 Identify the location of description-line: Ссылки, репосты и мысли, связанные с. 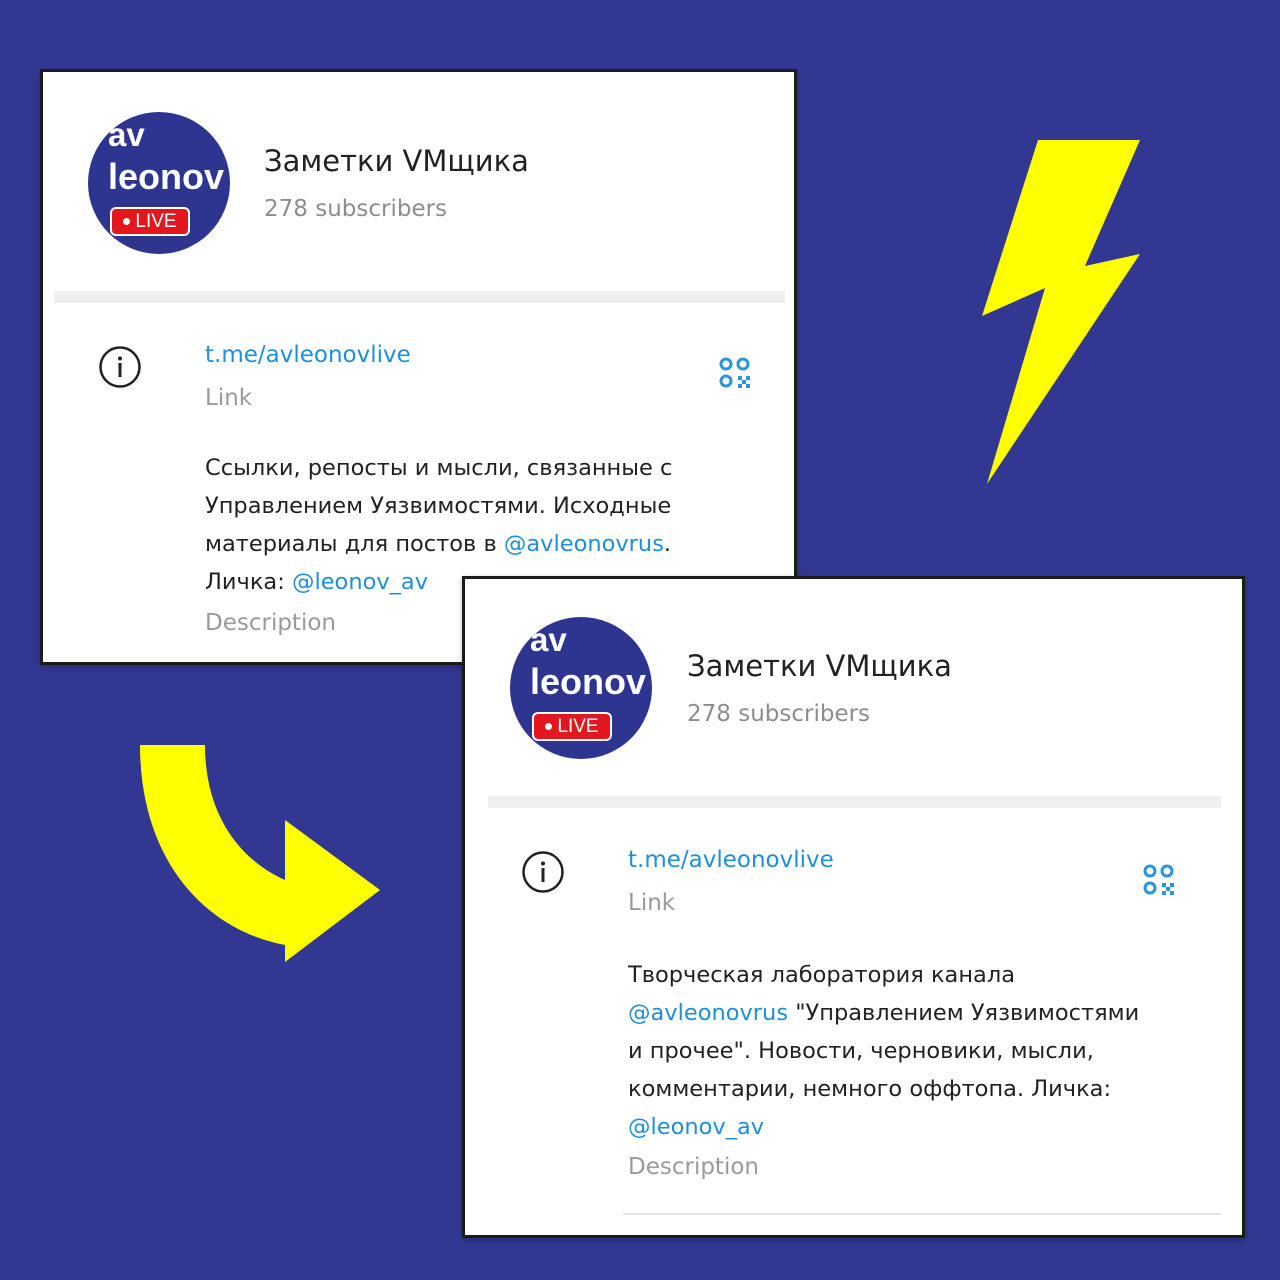
(439, 468).